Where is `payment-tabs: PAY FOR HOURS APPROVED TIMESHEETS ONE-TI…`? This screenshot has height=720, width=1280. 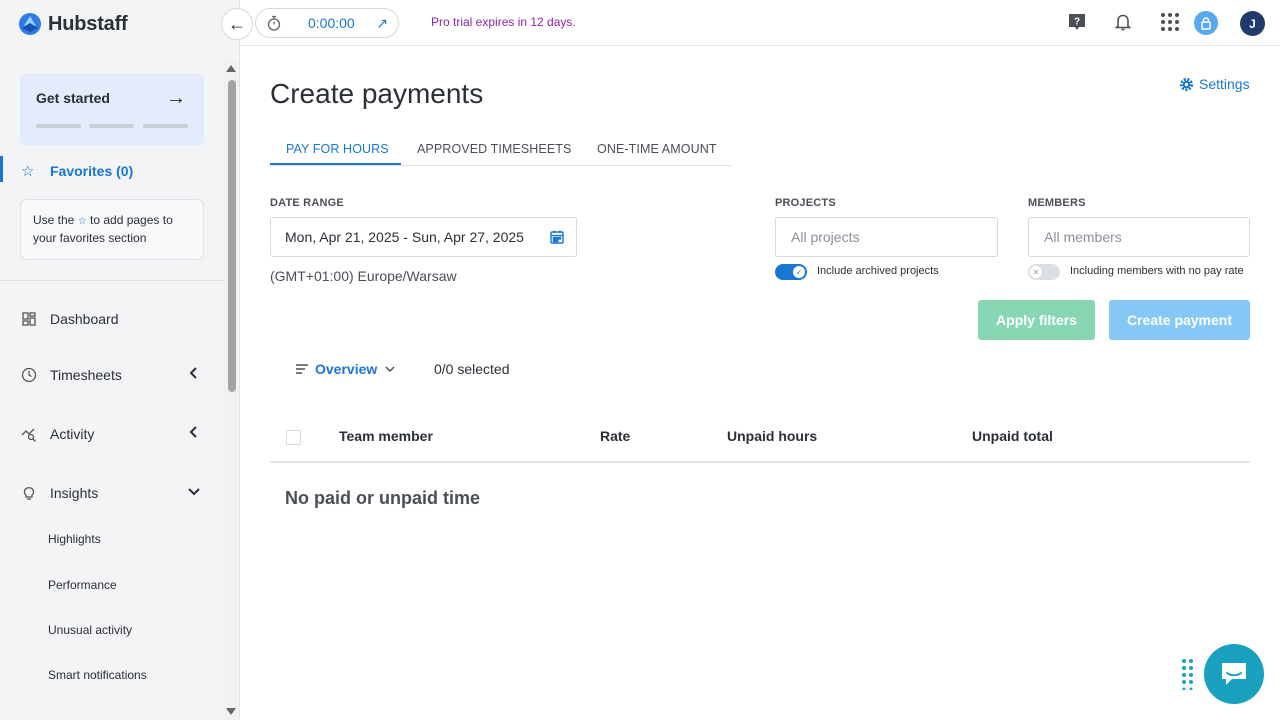
payment-tabs: PAY FOR HOURS APPROVED TIMESHEETS ONE-TI… is located at coordinates (501, 149).